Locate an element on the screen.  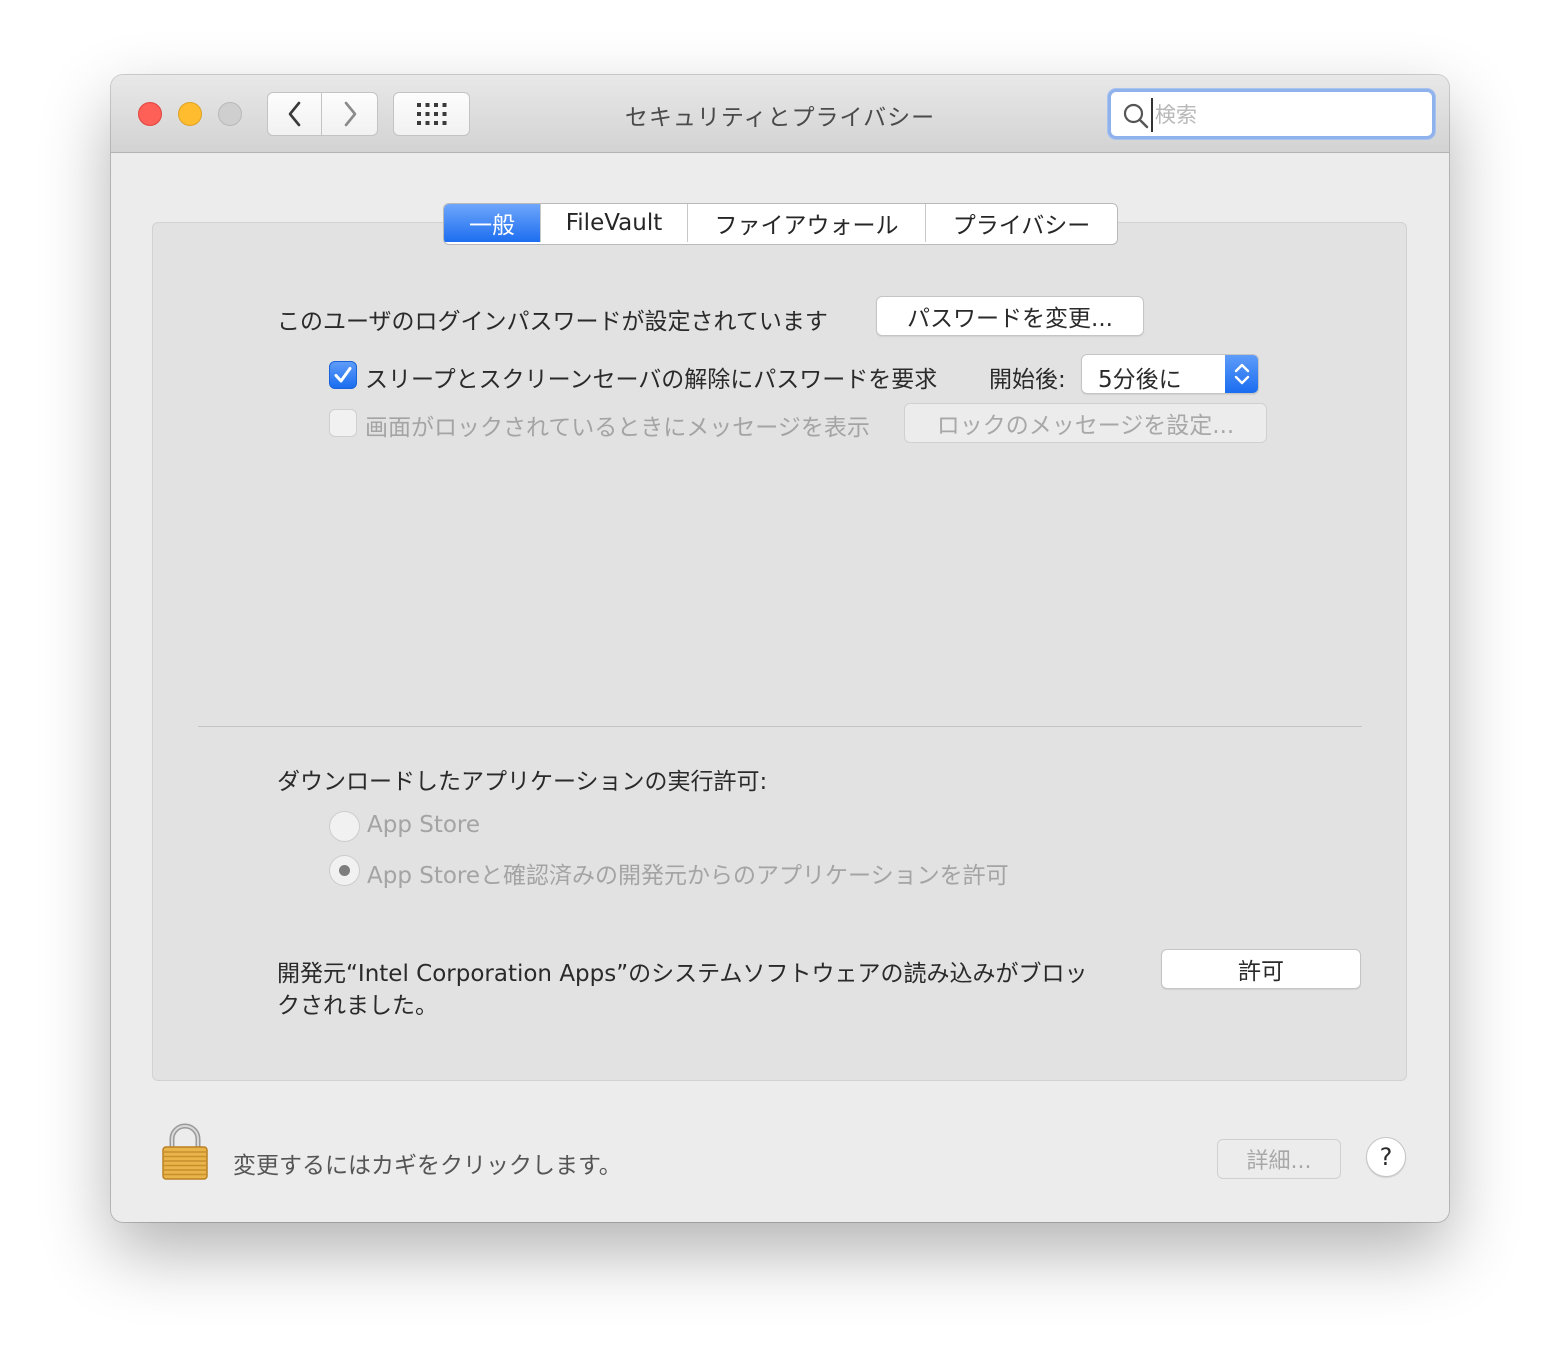
lock-message-label: 画面がロックされているときにメッセージを表示 is located at coordinates (617, 428).